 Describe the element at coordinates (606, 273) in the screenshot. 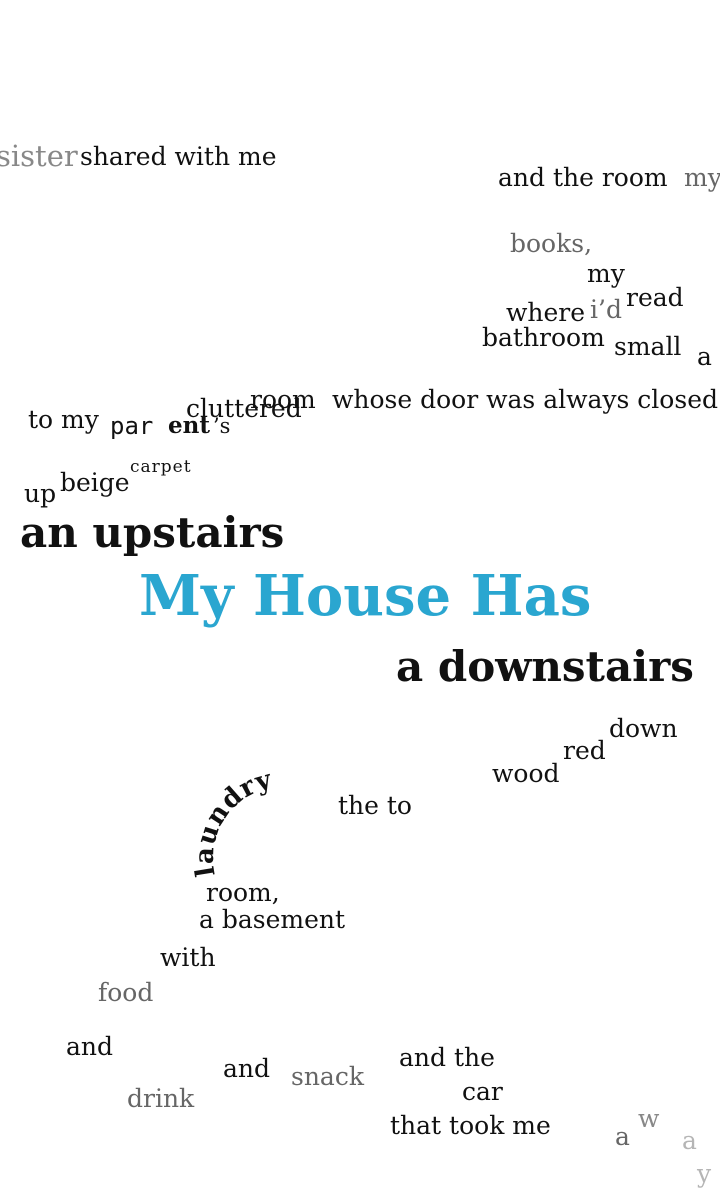

I see `word-my-2: my` at that location.